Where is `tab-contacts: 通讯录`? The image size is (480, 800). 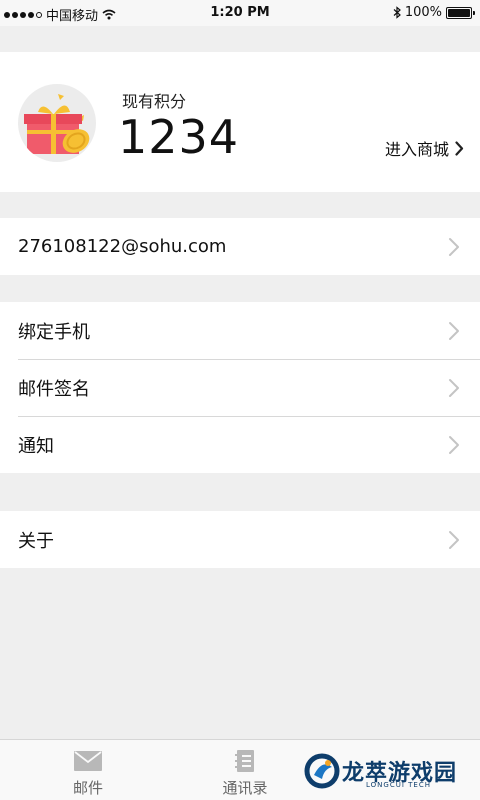 tab-contacts: 通讯录 is located at coordinates (245, 770).